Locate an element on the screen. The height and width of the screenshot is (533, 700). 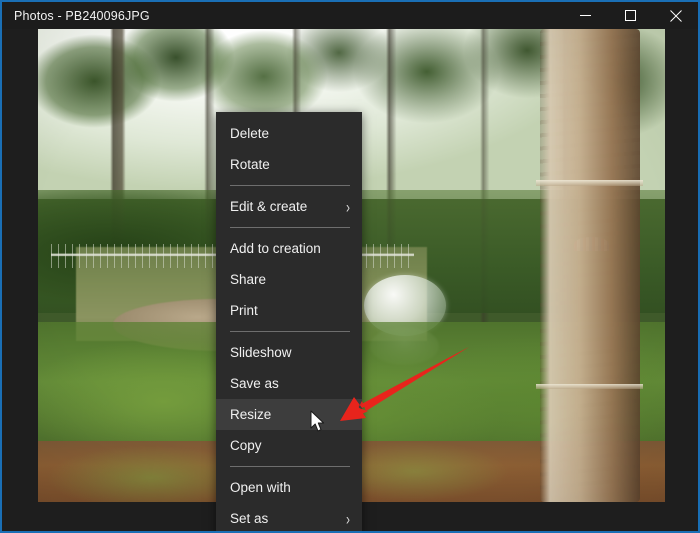
menu-item-resize: Resize is located at coordinates (289, 414).